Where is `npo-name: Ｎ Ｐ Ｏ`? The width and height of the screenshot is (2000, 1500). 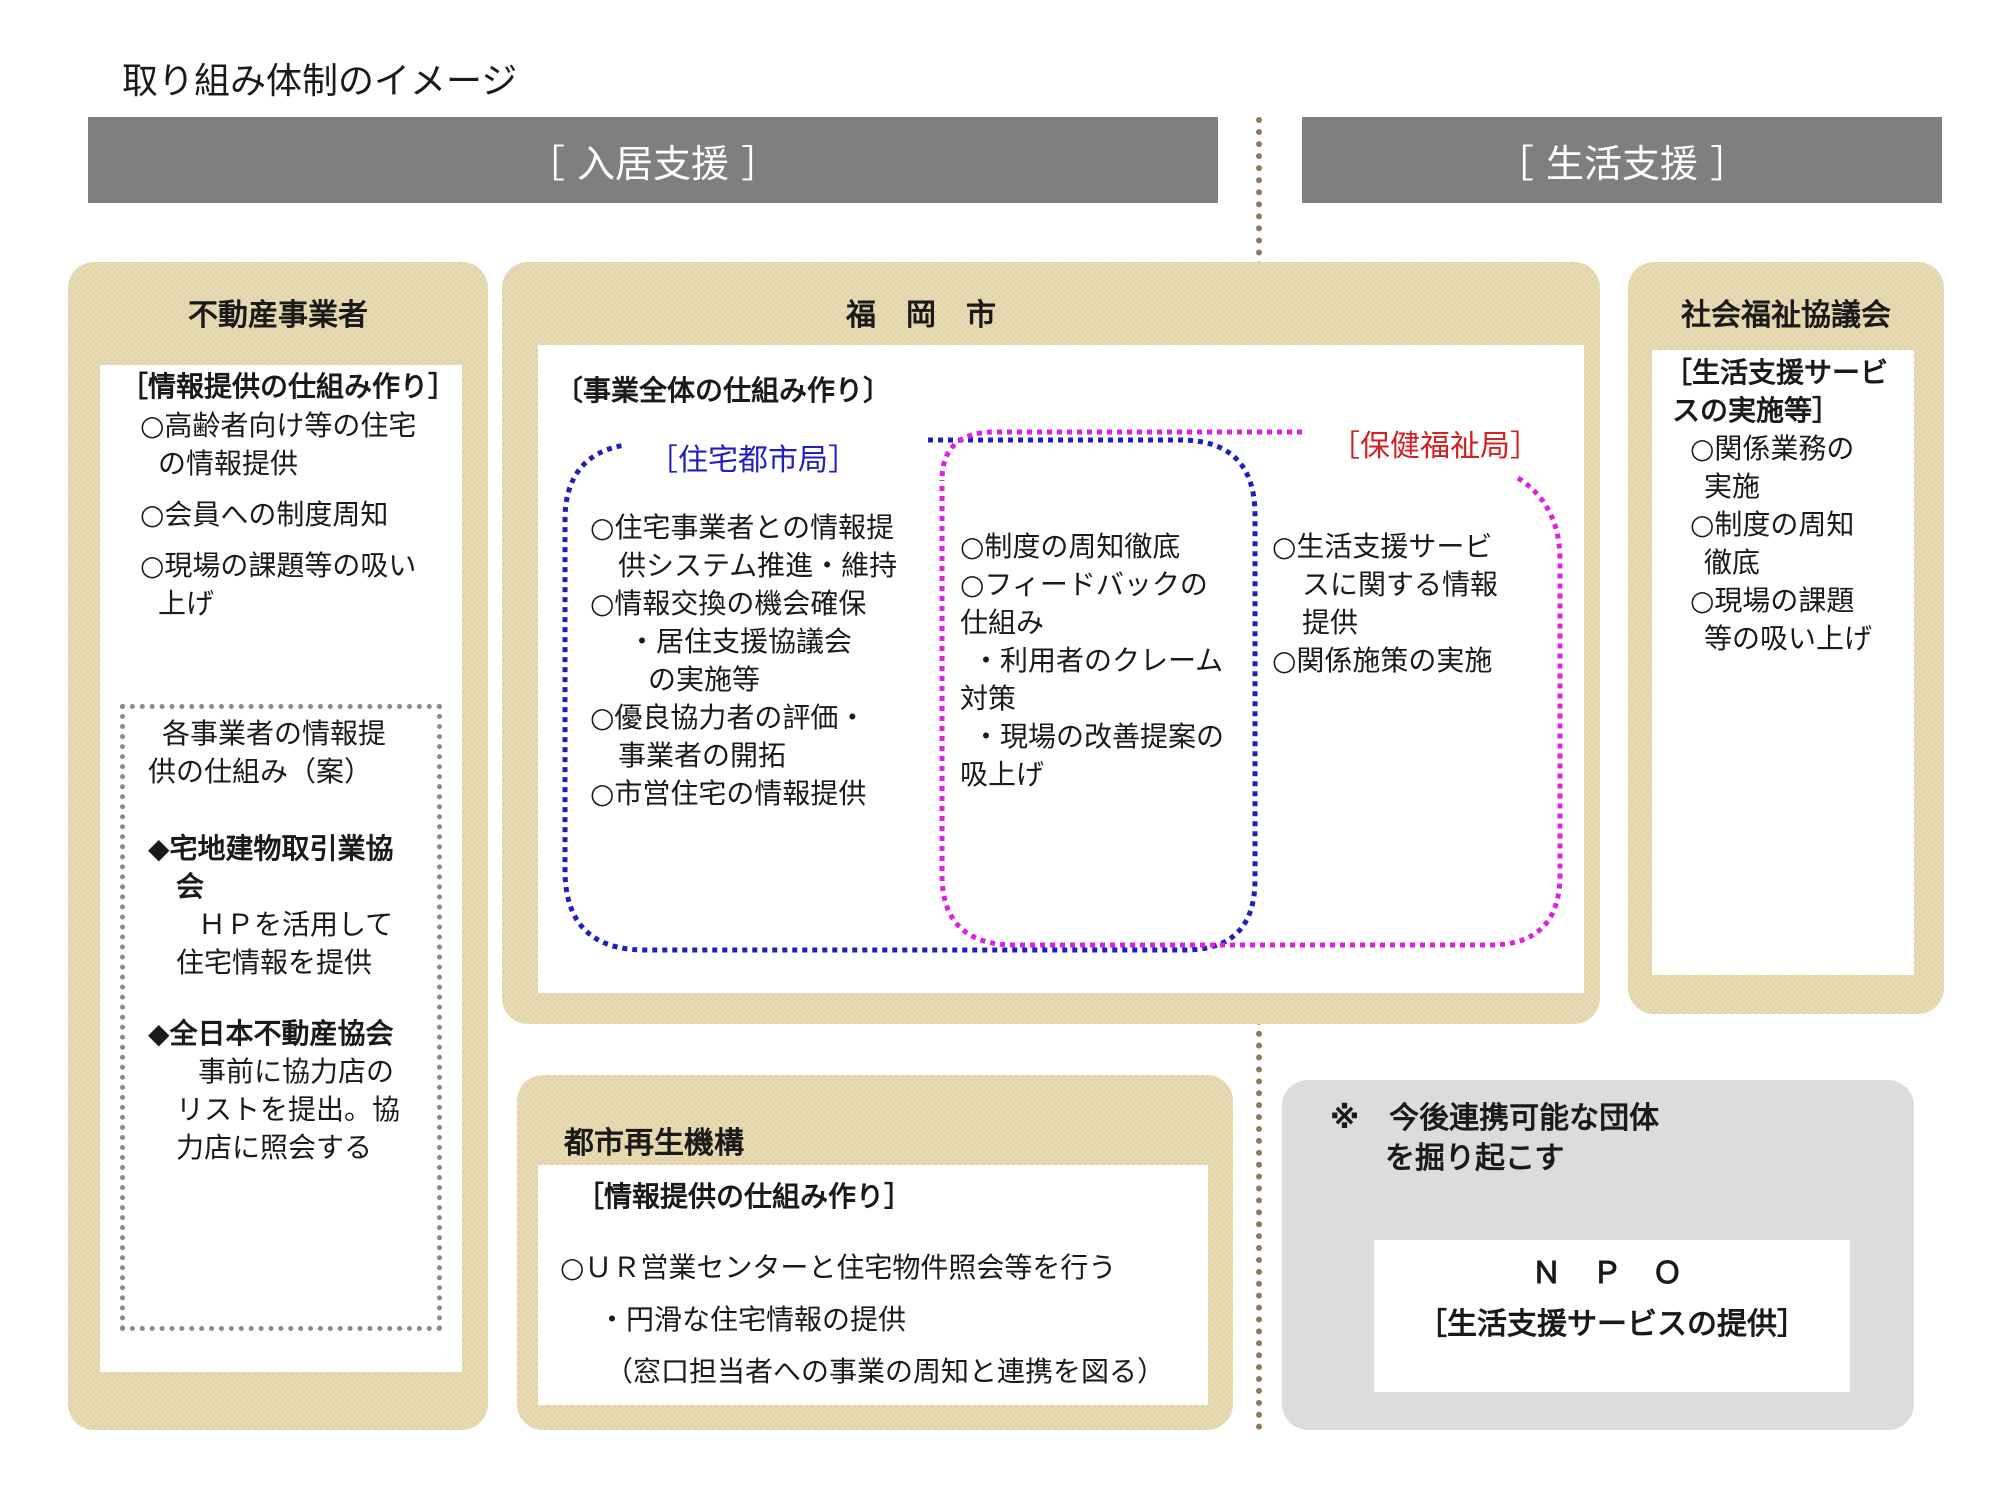 npo-name: Ｎ Ｐ Ｏ is located at coordinates (1612, 1273).